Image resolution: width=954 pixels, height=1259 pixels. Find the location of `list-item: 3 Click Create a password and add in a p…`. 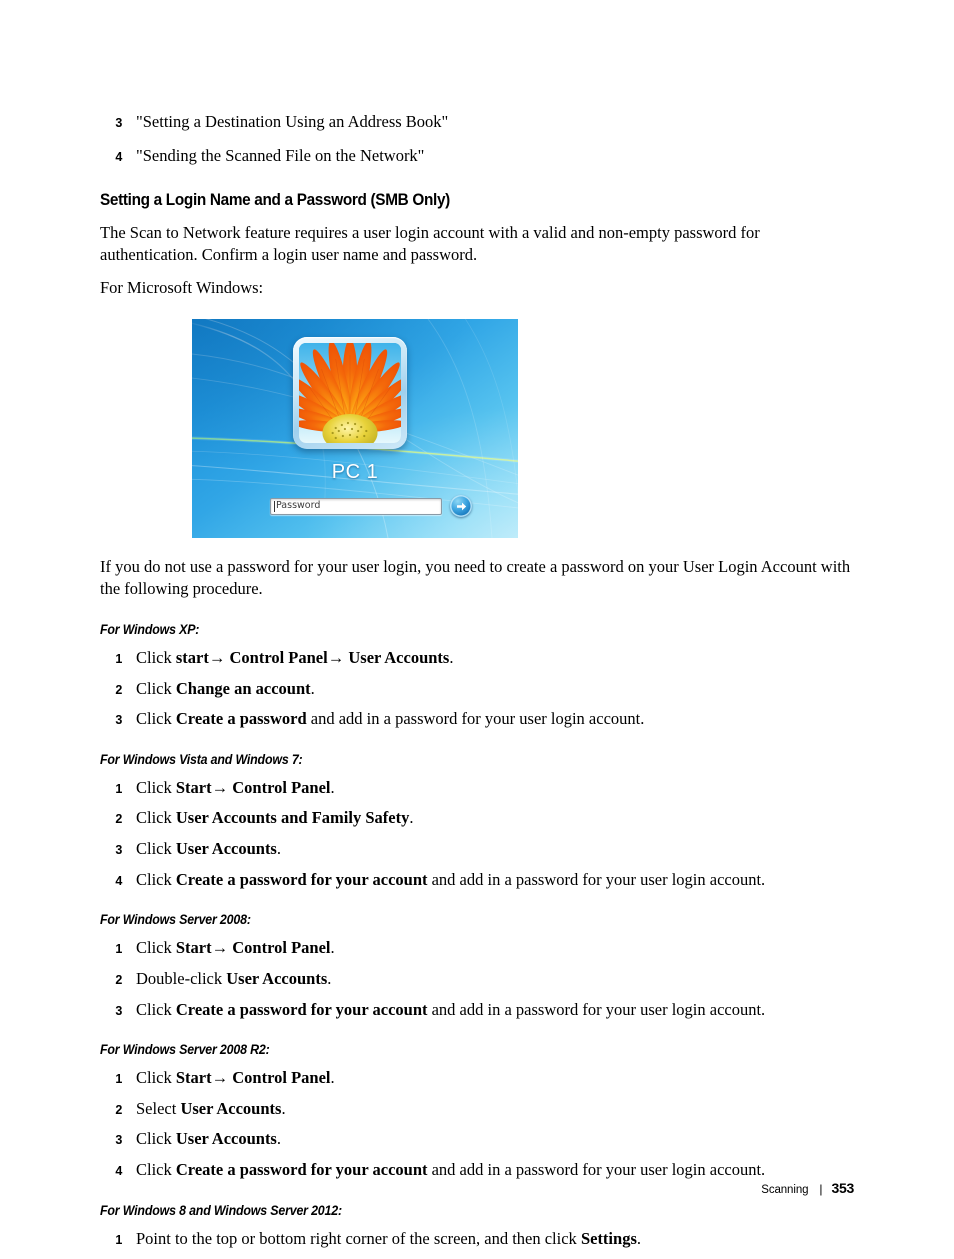

list-item: 3 Click Create a password and add in a p… is located at coordinates (477, 719).